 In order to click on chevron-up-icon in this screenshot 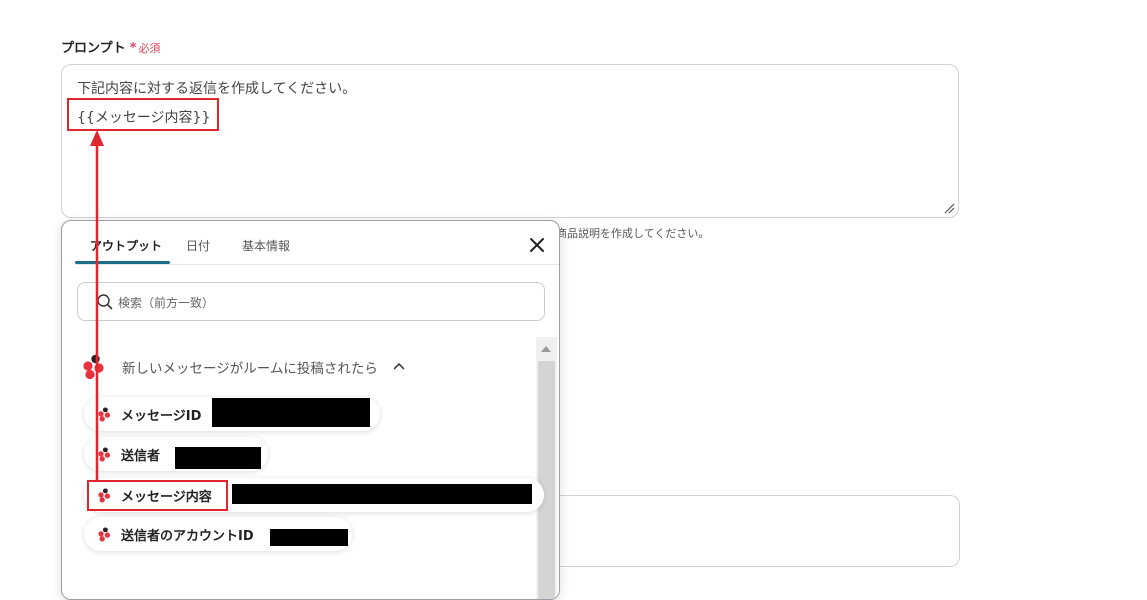, I will do `click(399, 366)`.